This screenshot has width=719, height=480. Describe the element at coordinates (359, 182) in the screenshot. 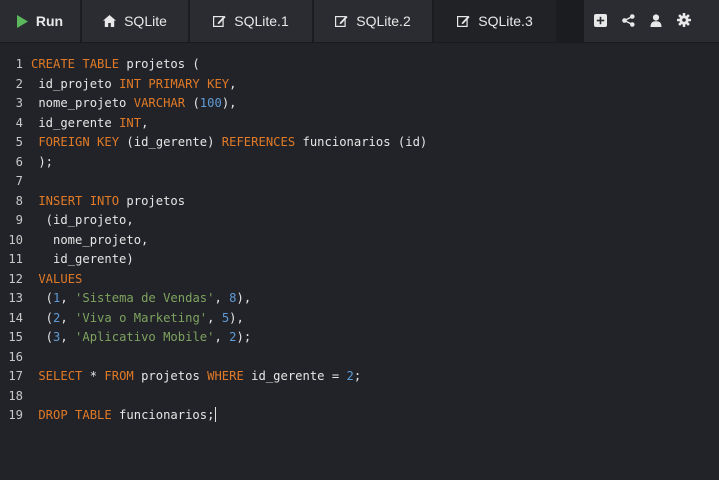

I see `code-line: 7` at that location.